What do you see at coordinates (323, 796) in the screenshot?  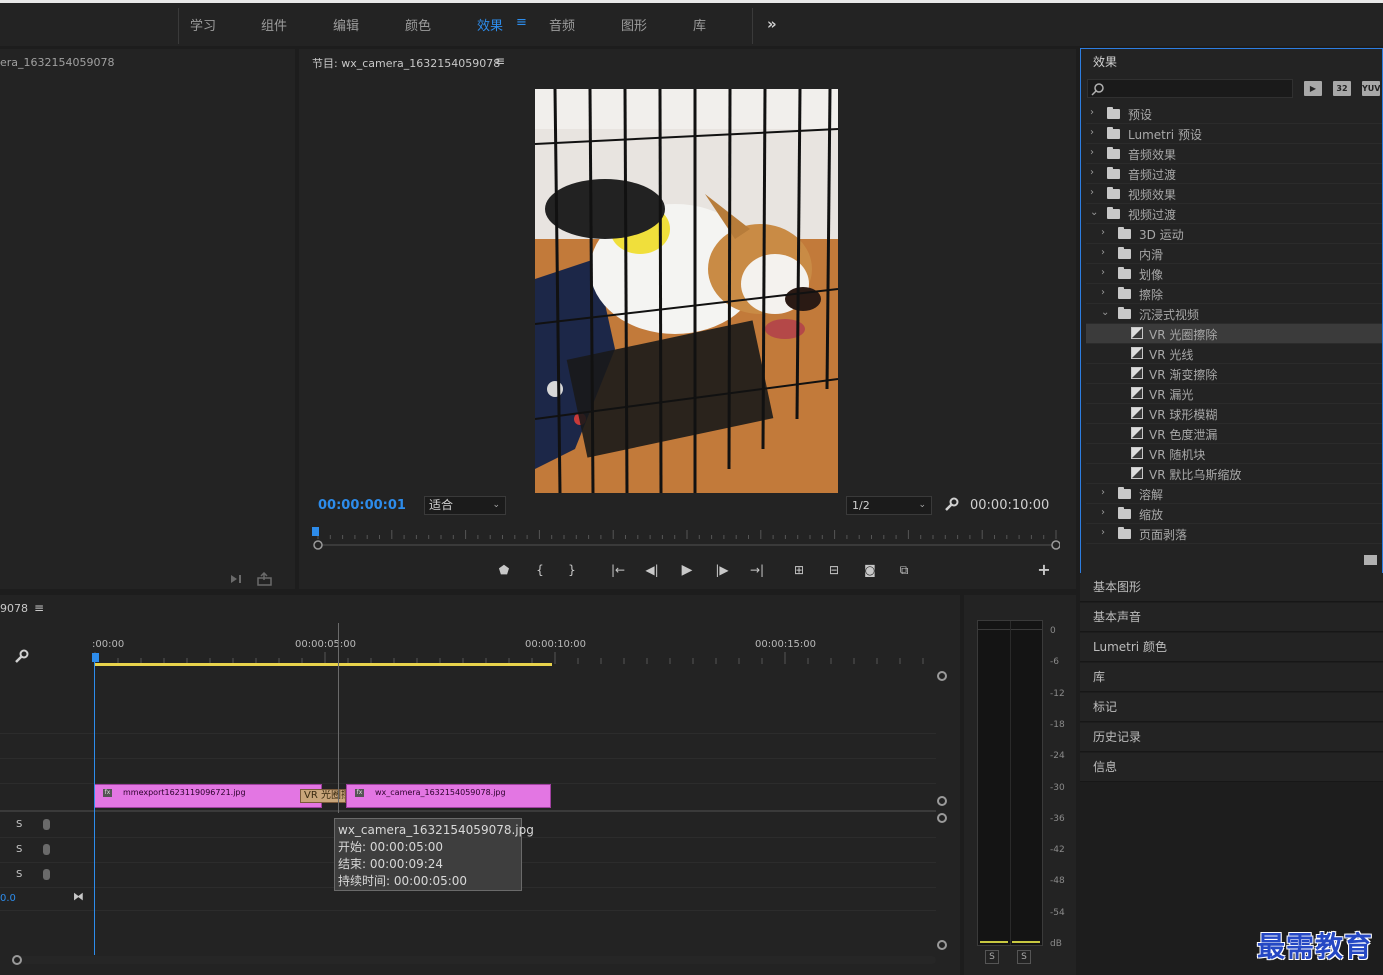 I see `vr-iris-wipe-transition: VR 光圈擦` at bounding box center [323, 796].